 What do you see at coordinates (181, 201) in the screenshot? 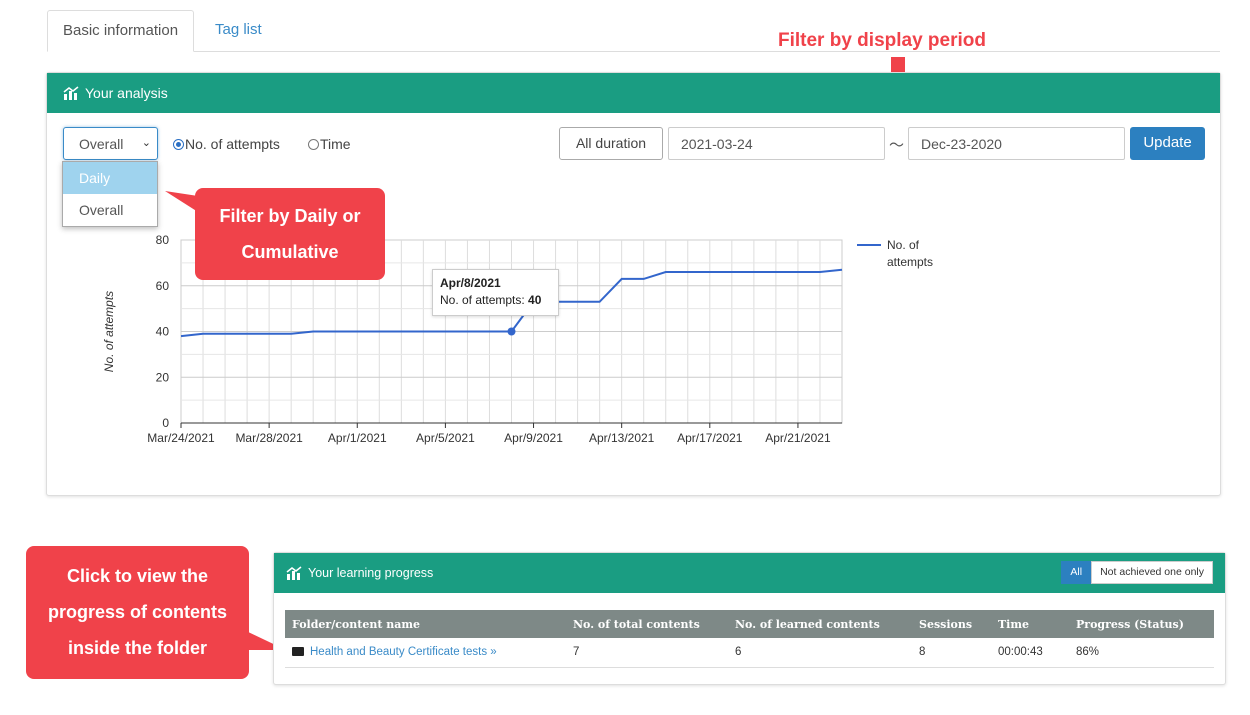
I see `callout-pointer` at bounding box center [181, 201].